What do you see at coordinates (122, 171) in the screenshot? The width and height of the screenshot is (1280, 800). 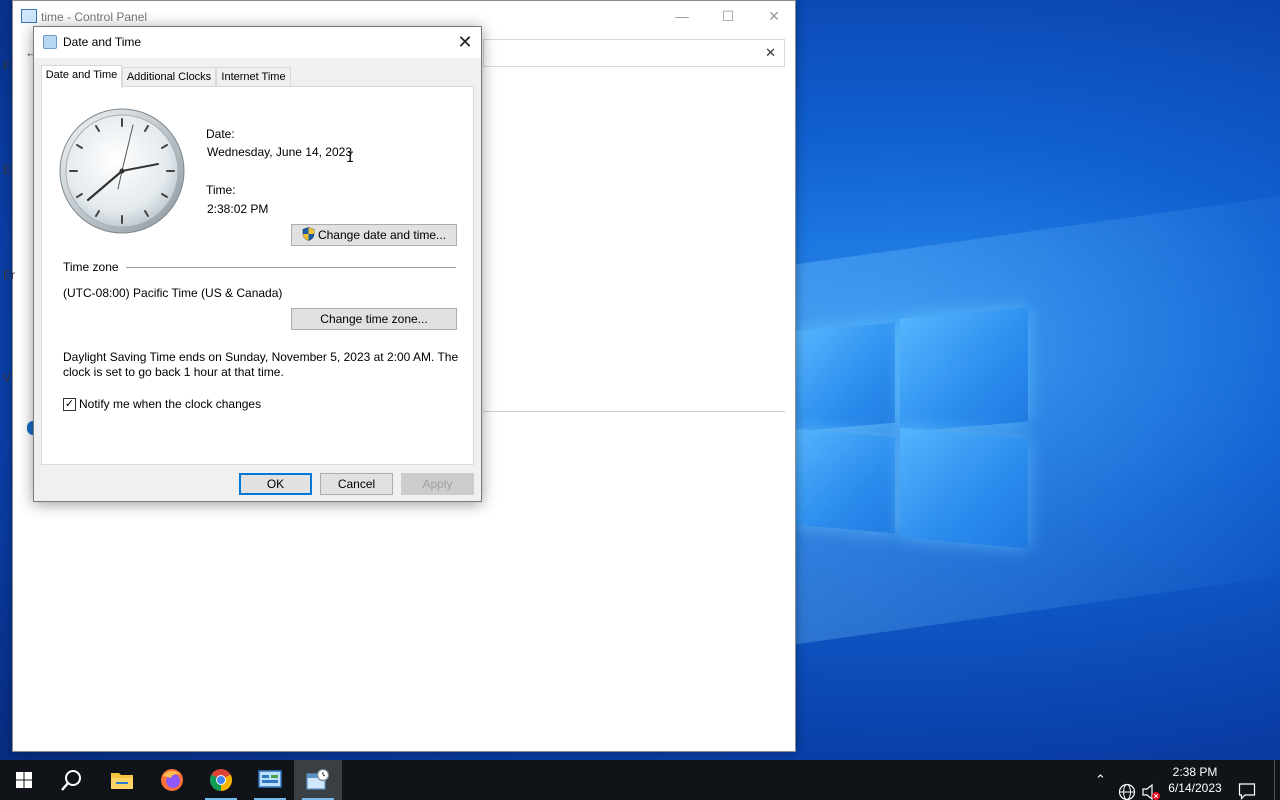 I see `analog-clock-icon` at bounding box center [122, 171].